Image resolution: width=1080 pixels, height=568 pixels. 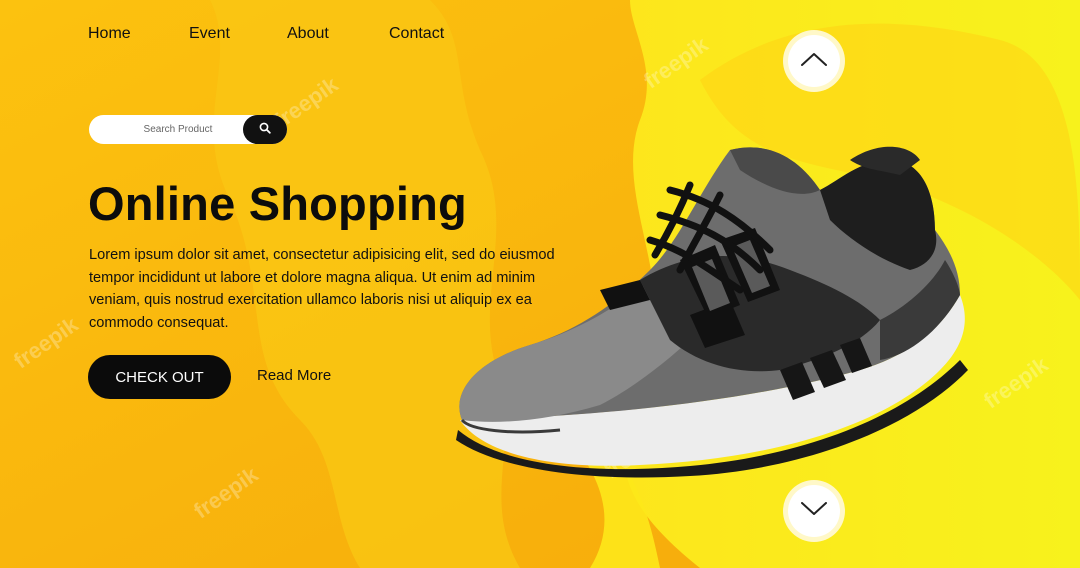 I want to click on chevron-down-icon, so click(x=814, y=511).